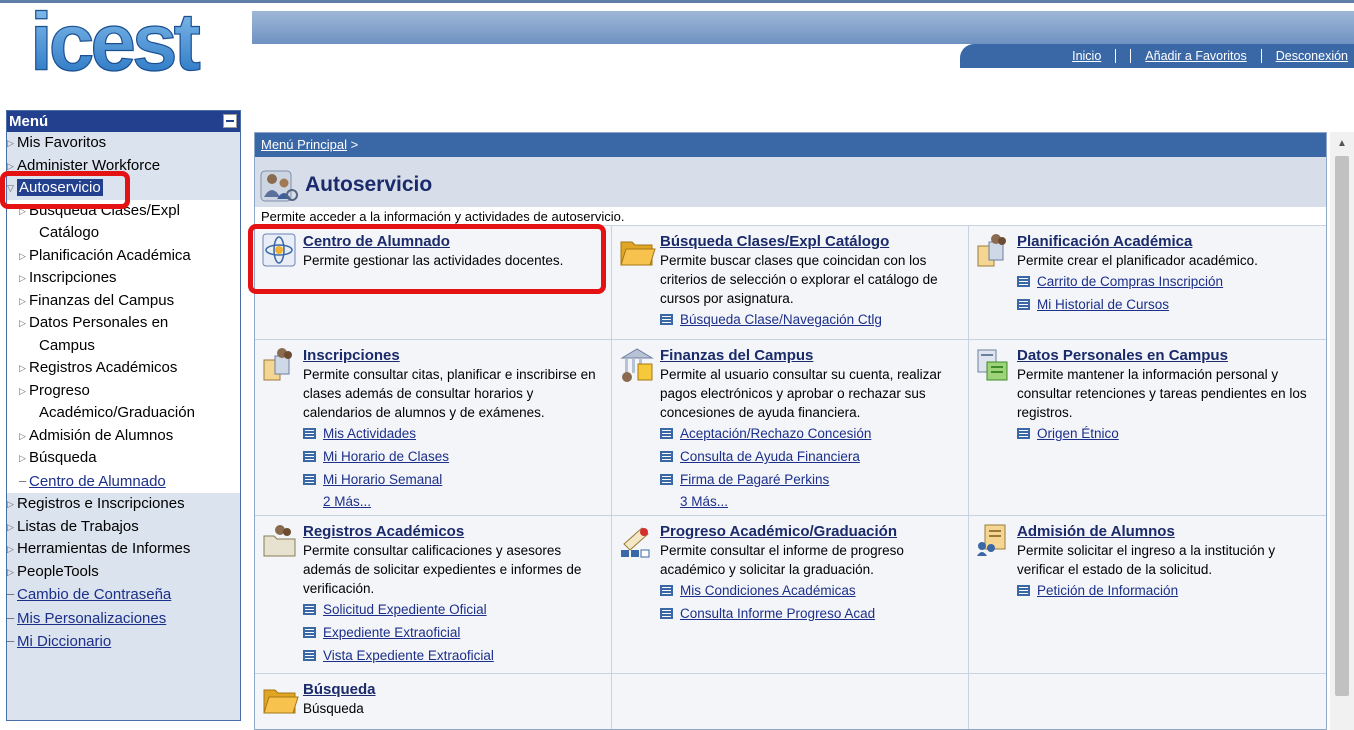 The height and width of the screenshot is (730, 1354). Describe the element at coordinates (123, 323) in the screenshot. I see `sub-item-datos-personales: ▷ Datos Personales en` at that location.